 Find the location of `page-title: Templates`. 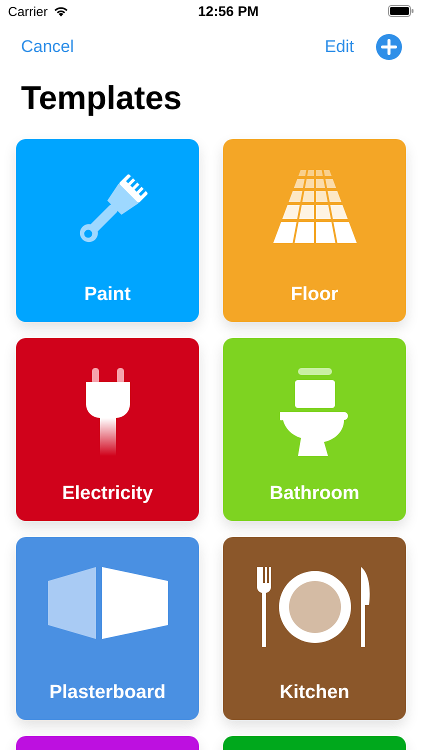

page-title: Templates is located at coordinates (102, 98).